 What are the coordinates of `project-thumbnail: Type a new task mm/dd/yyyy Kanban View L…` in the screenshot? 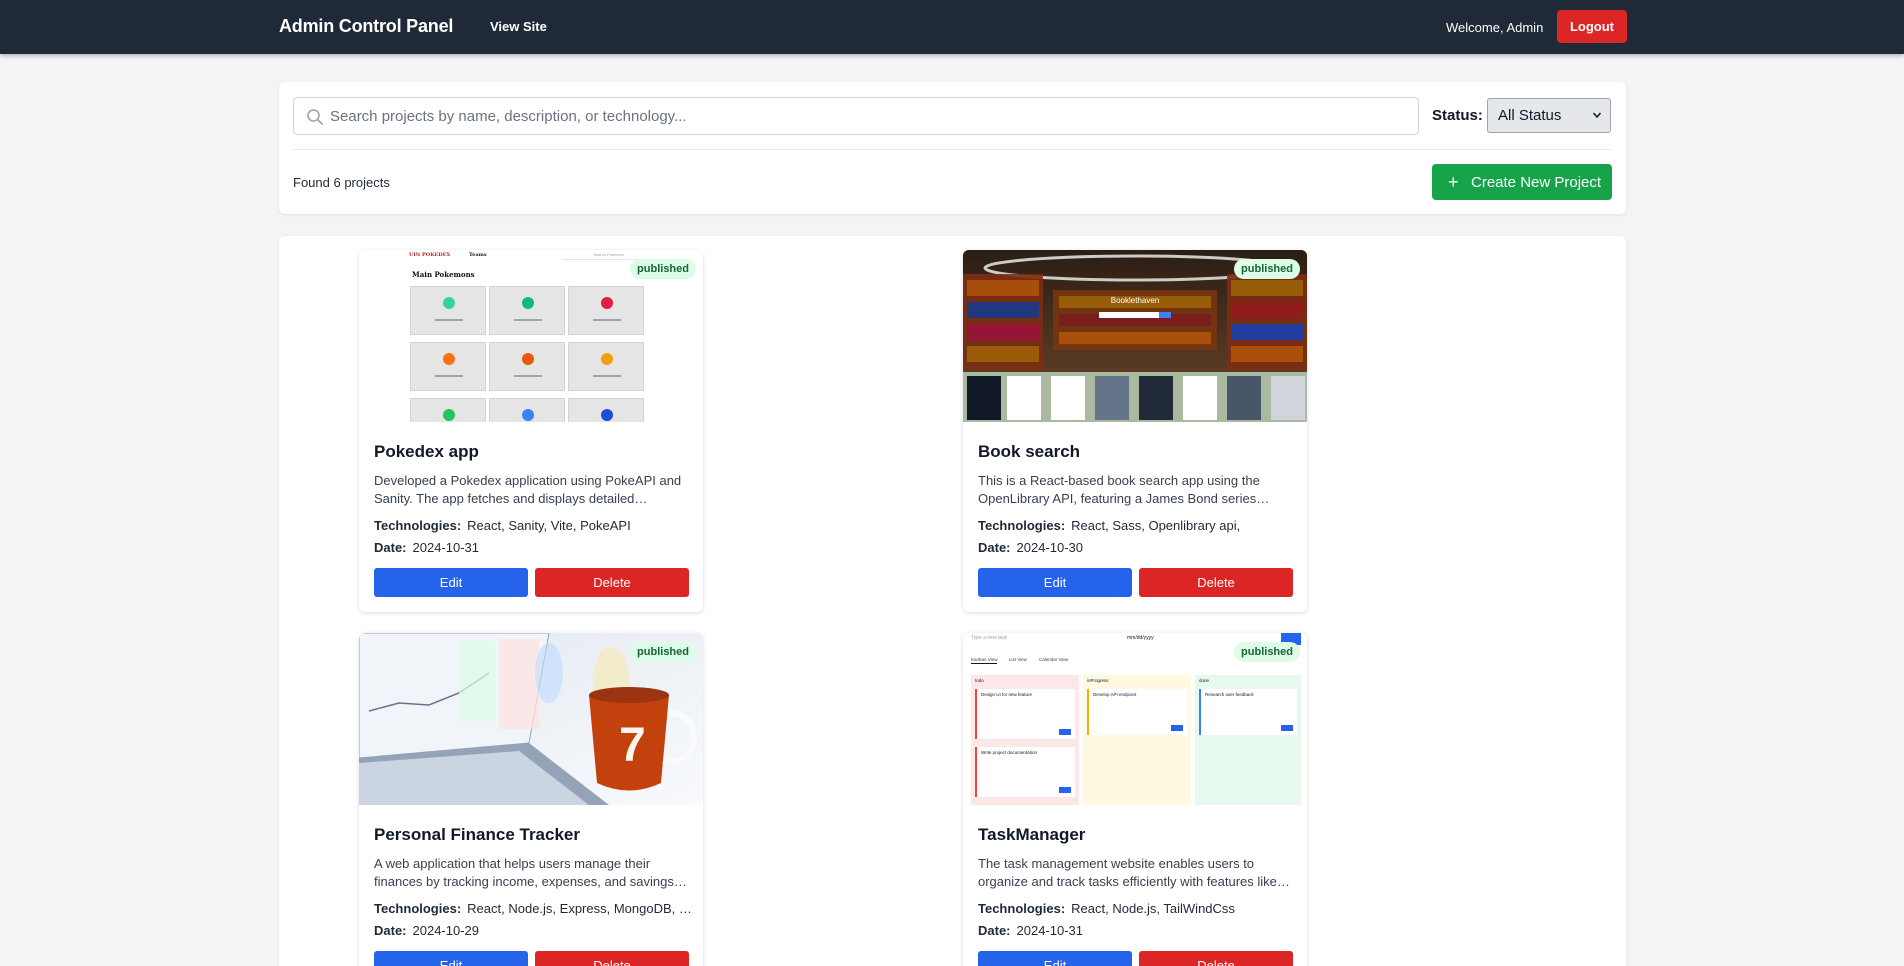 It's located at (1135, 719).